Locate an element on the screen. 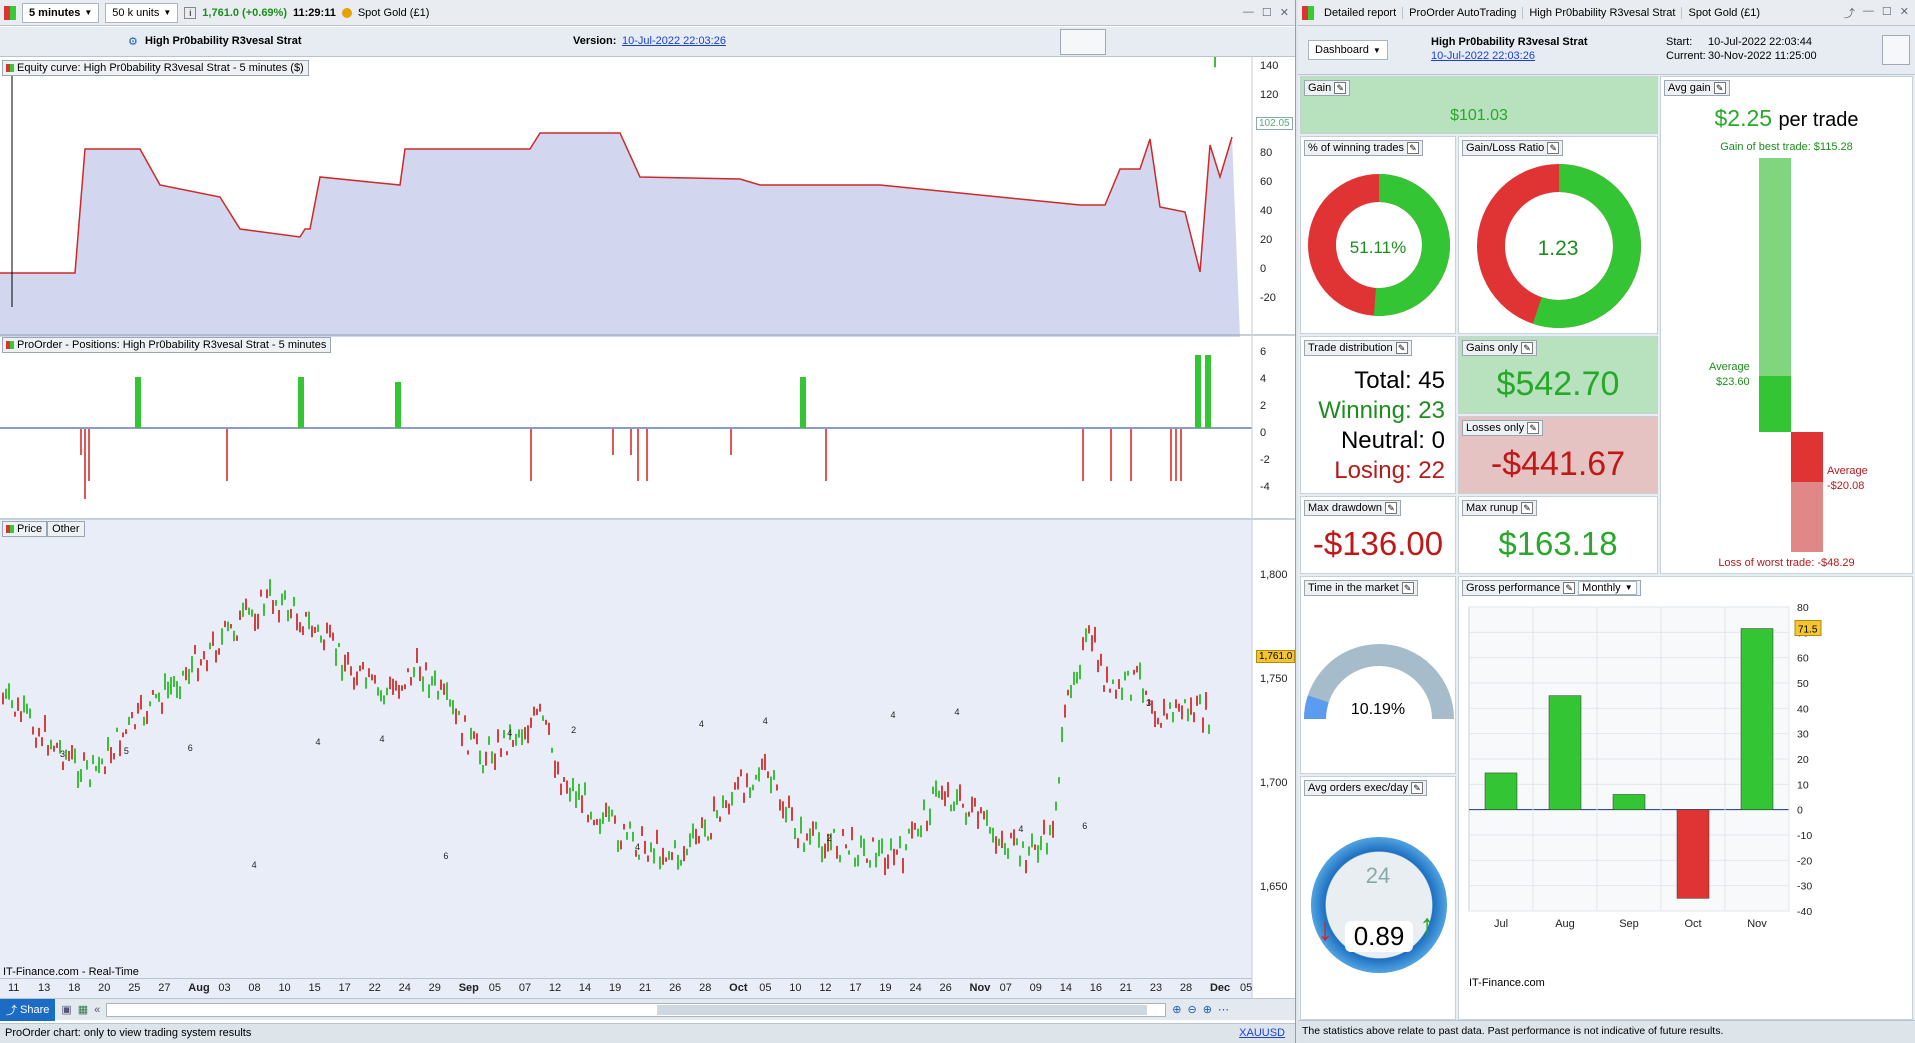  winning-pct-title: % of winning trades ✎ is located at coordinates (1363, 148).